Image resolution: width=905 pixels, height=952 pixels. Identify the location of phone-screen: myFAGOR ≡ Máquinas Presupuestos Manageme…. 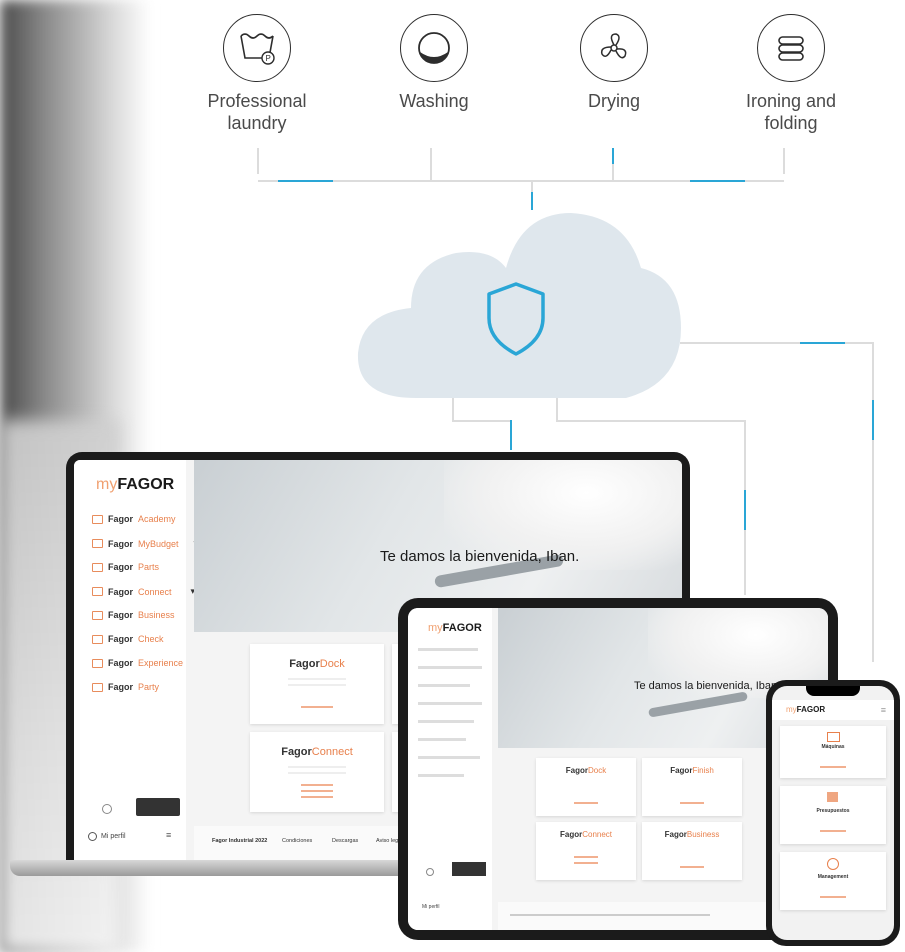
(833, 813).